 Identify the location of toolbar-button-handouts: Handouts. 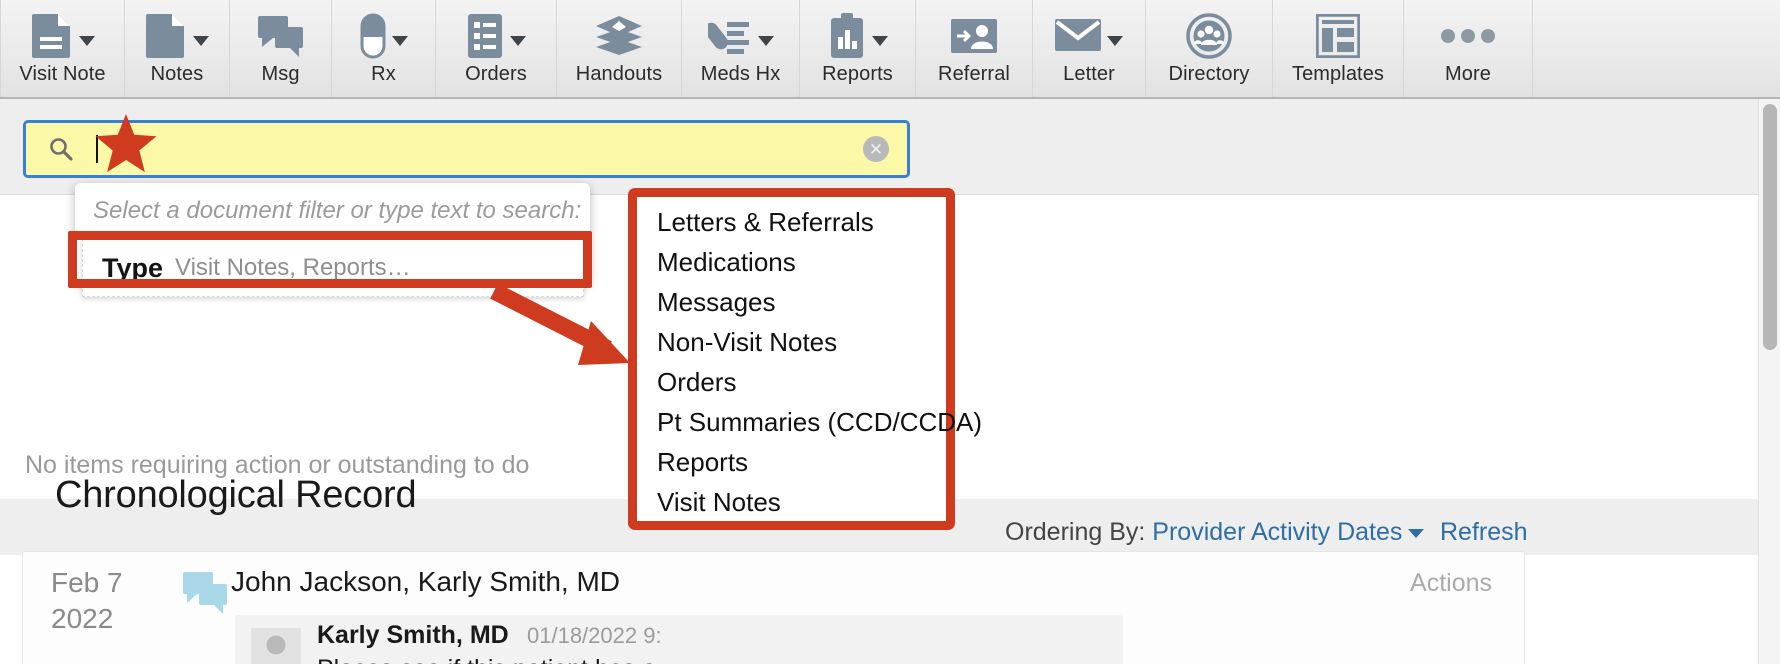
(619, 48).